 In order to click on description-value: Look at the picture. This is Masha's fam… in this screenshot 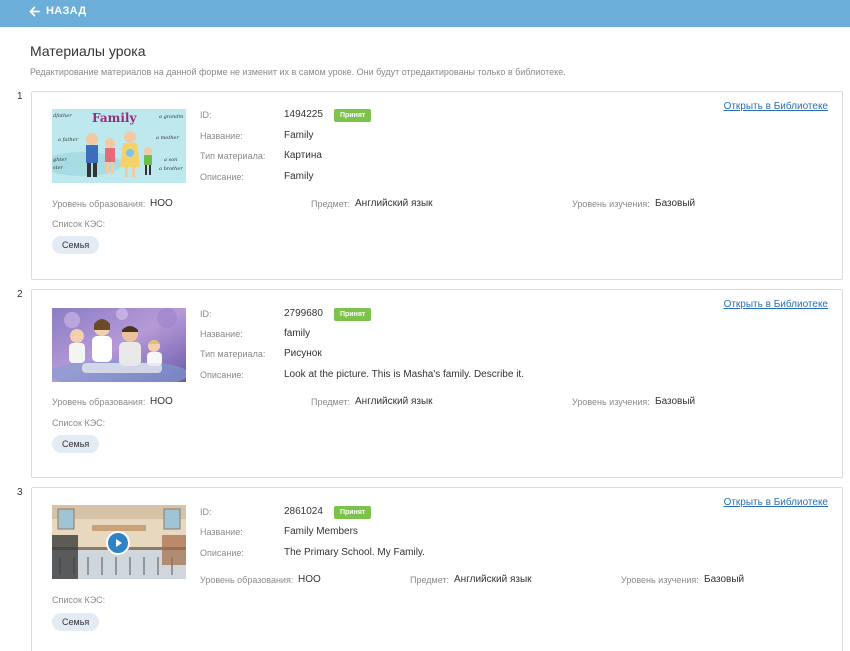, I will do `click(404, 374)`.